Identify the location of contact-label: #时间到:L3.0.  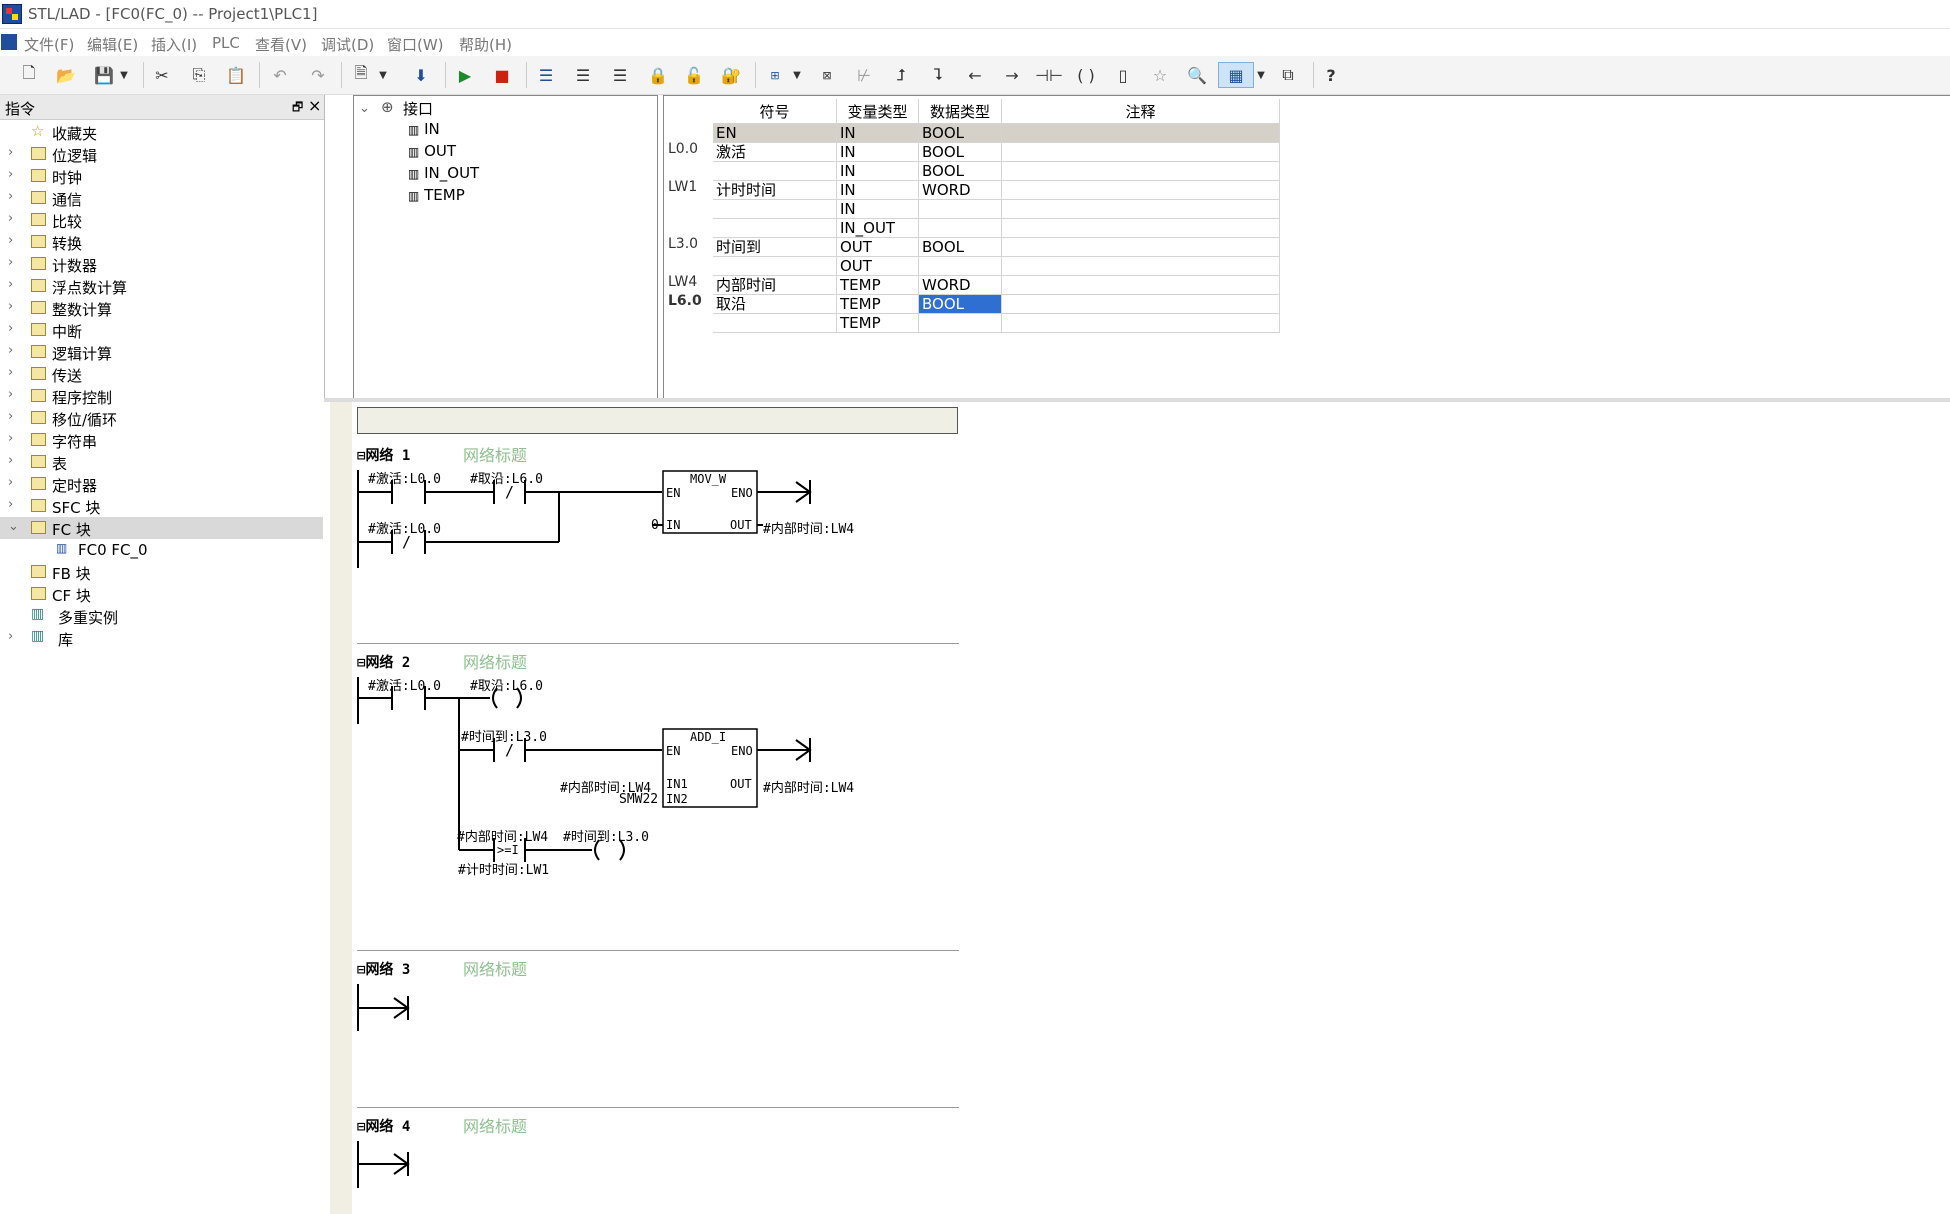
(504, 737).